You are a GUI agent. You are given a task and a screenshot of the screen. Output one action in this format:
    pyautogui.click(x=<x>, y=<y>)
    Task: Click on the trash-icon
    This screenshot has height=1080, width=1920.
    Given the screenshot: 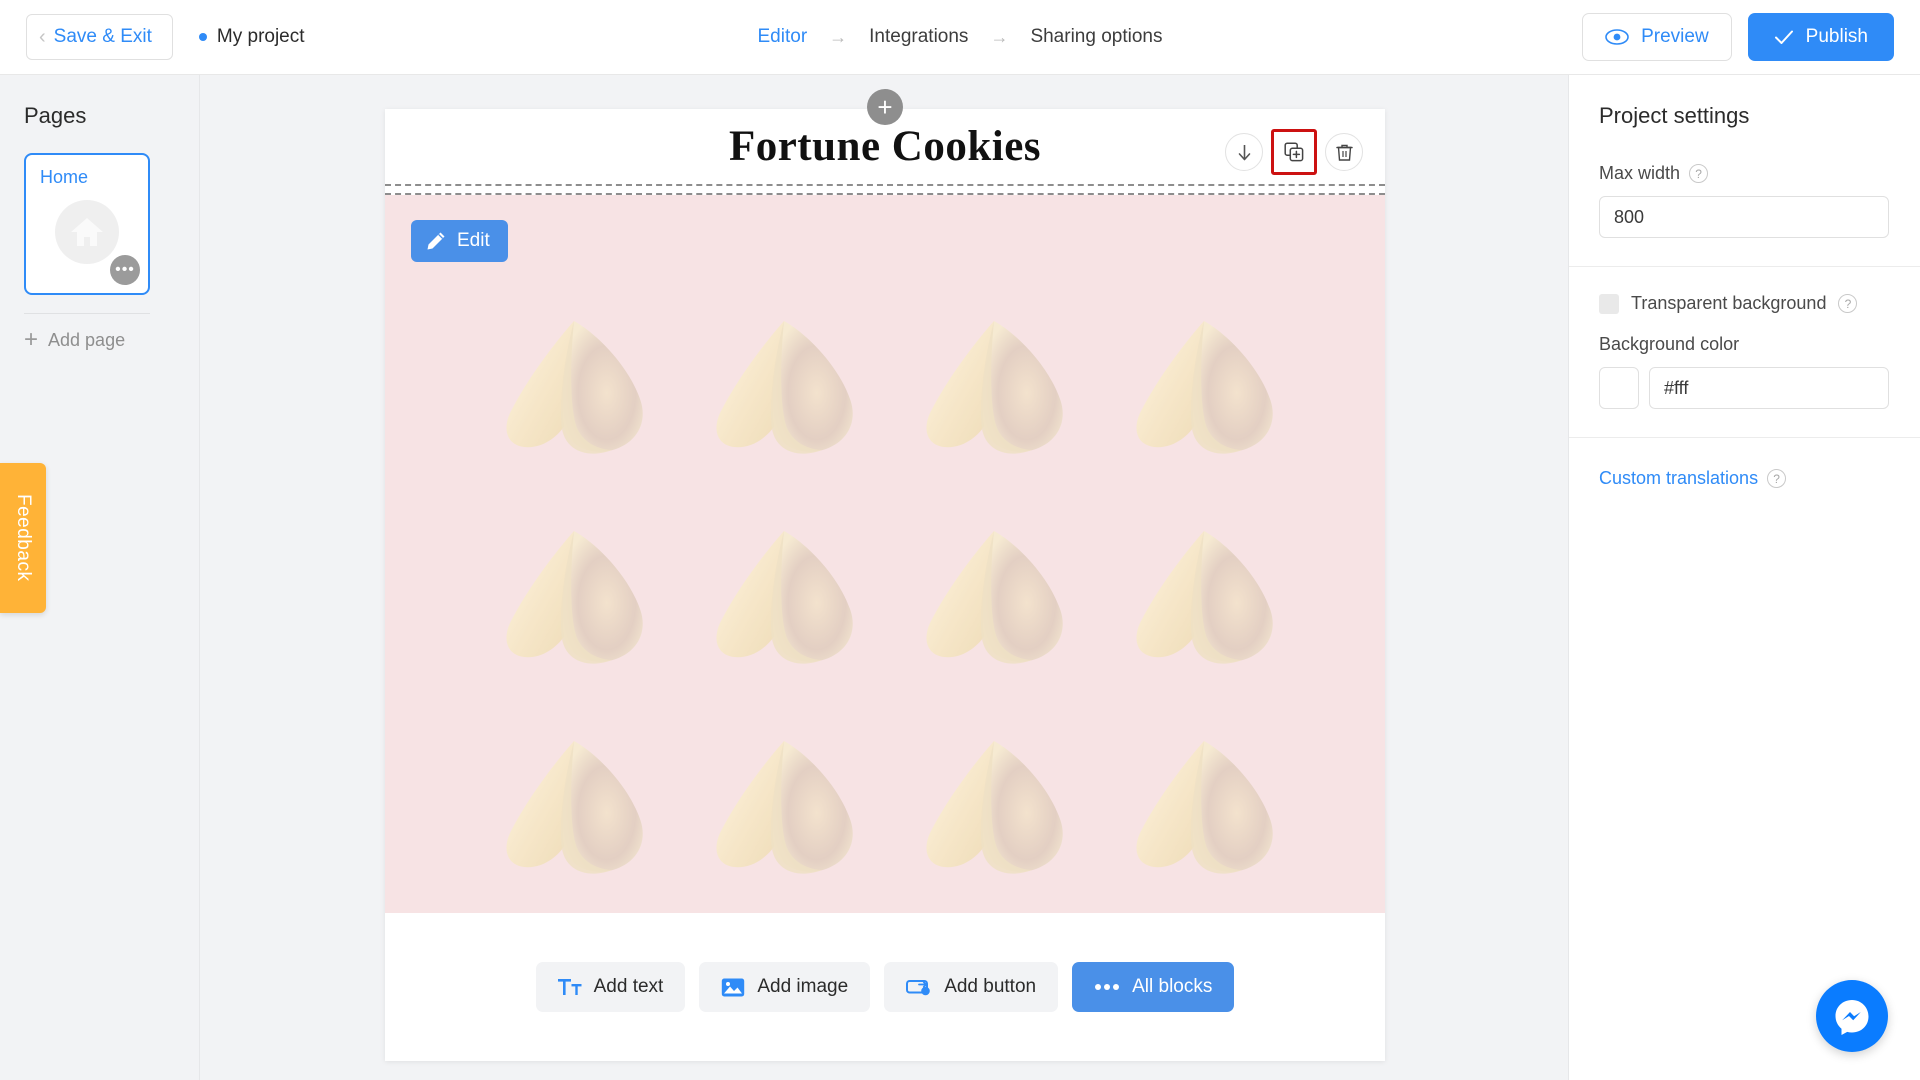 What is the action you would take?
    pyautogui.click(x=1344, y=152)
    